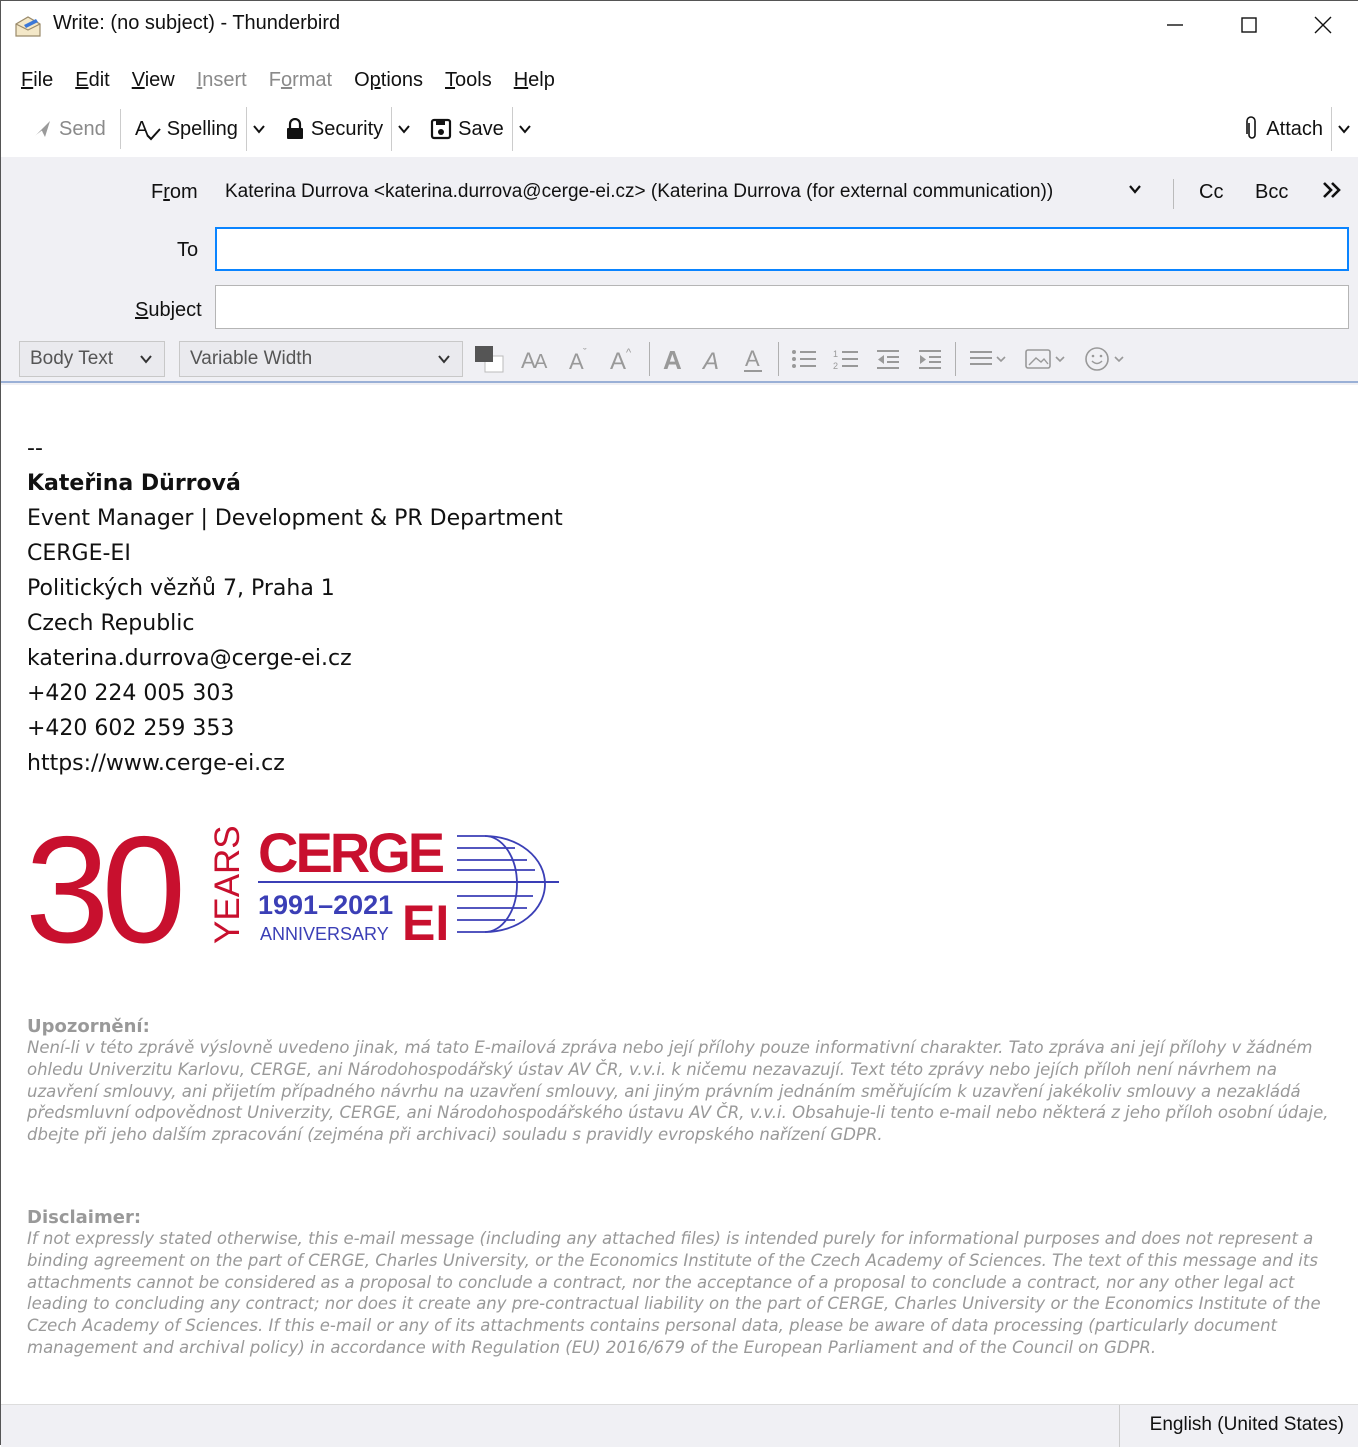 The width and height of the screenshot is (1358, 1447). I want to click on font-size-smaller-icon: AA, so click(534, 360).